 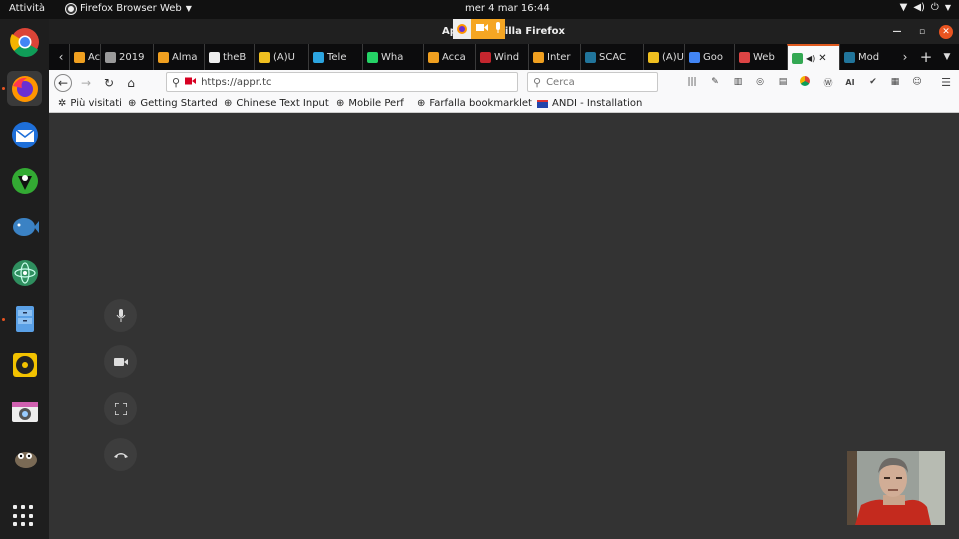 I want to click on chevron-down-icon: ▼, so click(x=188, y=8).